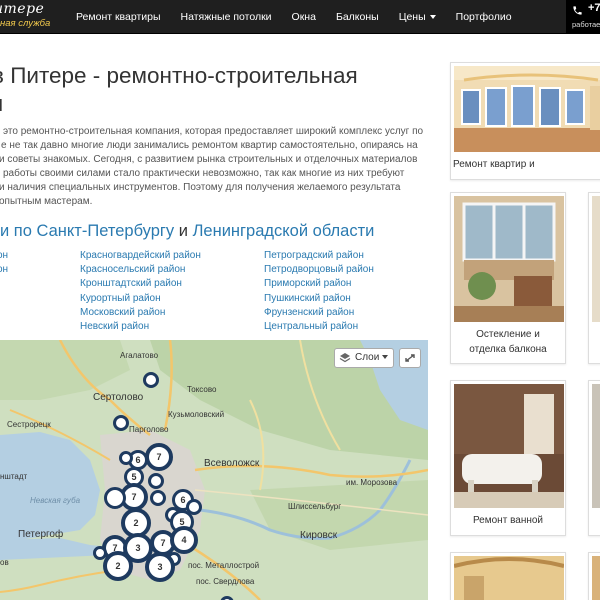 The image size is (600, 600). Describe the element at coordinates (594, 8) in the screenshot. I see `phone-number: +7` at that location.